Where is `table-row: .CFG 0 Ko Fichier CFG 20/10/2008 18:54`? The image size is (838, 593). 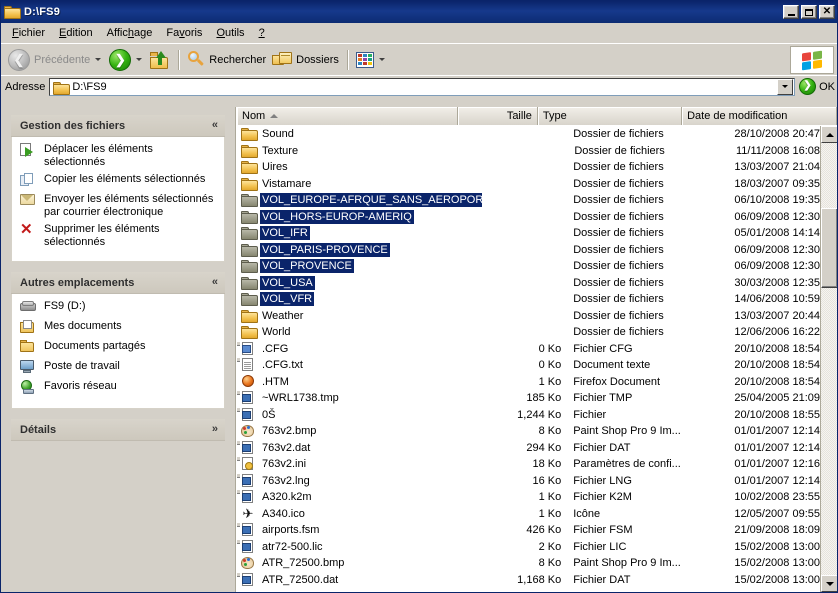
table-row: .CFG 0 Ko Fichier CFG 20/10/2008 18:54 is located at coordinates (528, 349).